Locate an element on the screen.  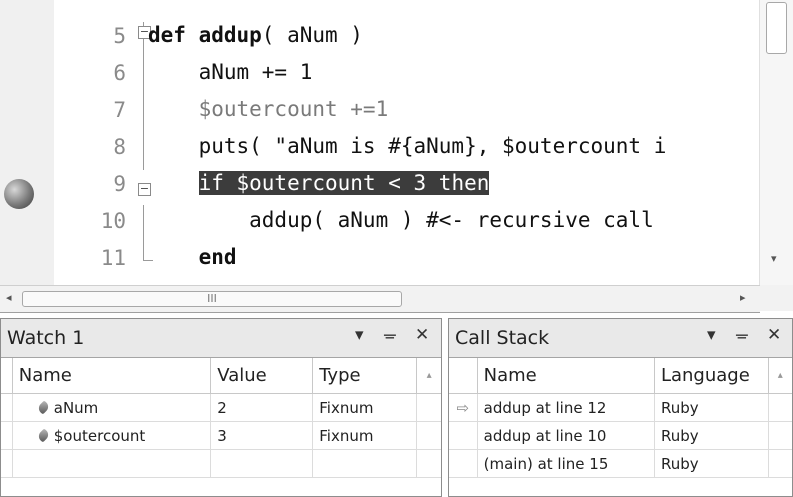
frame-name-cell: (main) at line 15 is located at coordinates (566, 463).